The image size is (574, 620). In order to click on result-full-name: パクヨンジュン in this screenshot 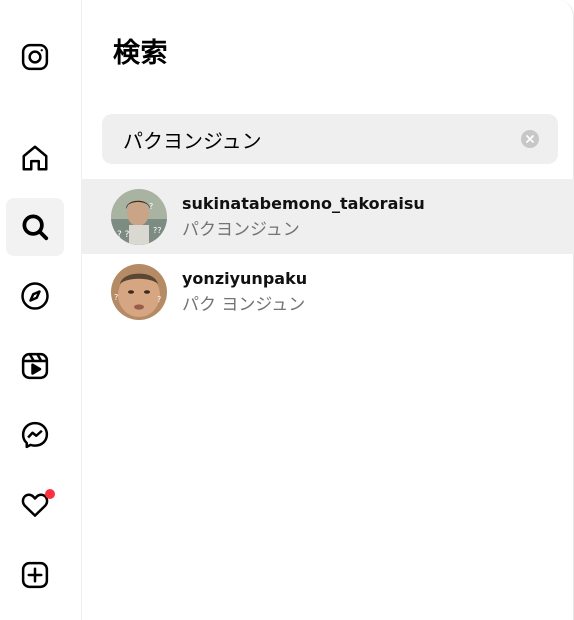, I will do `click(241, 229)`.